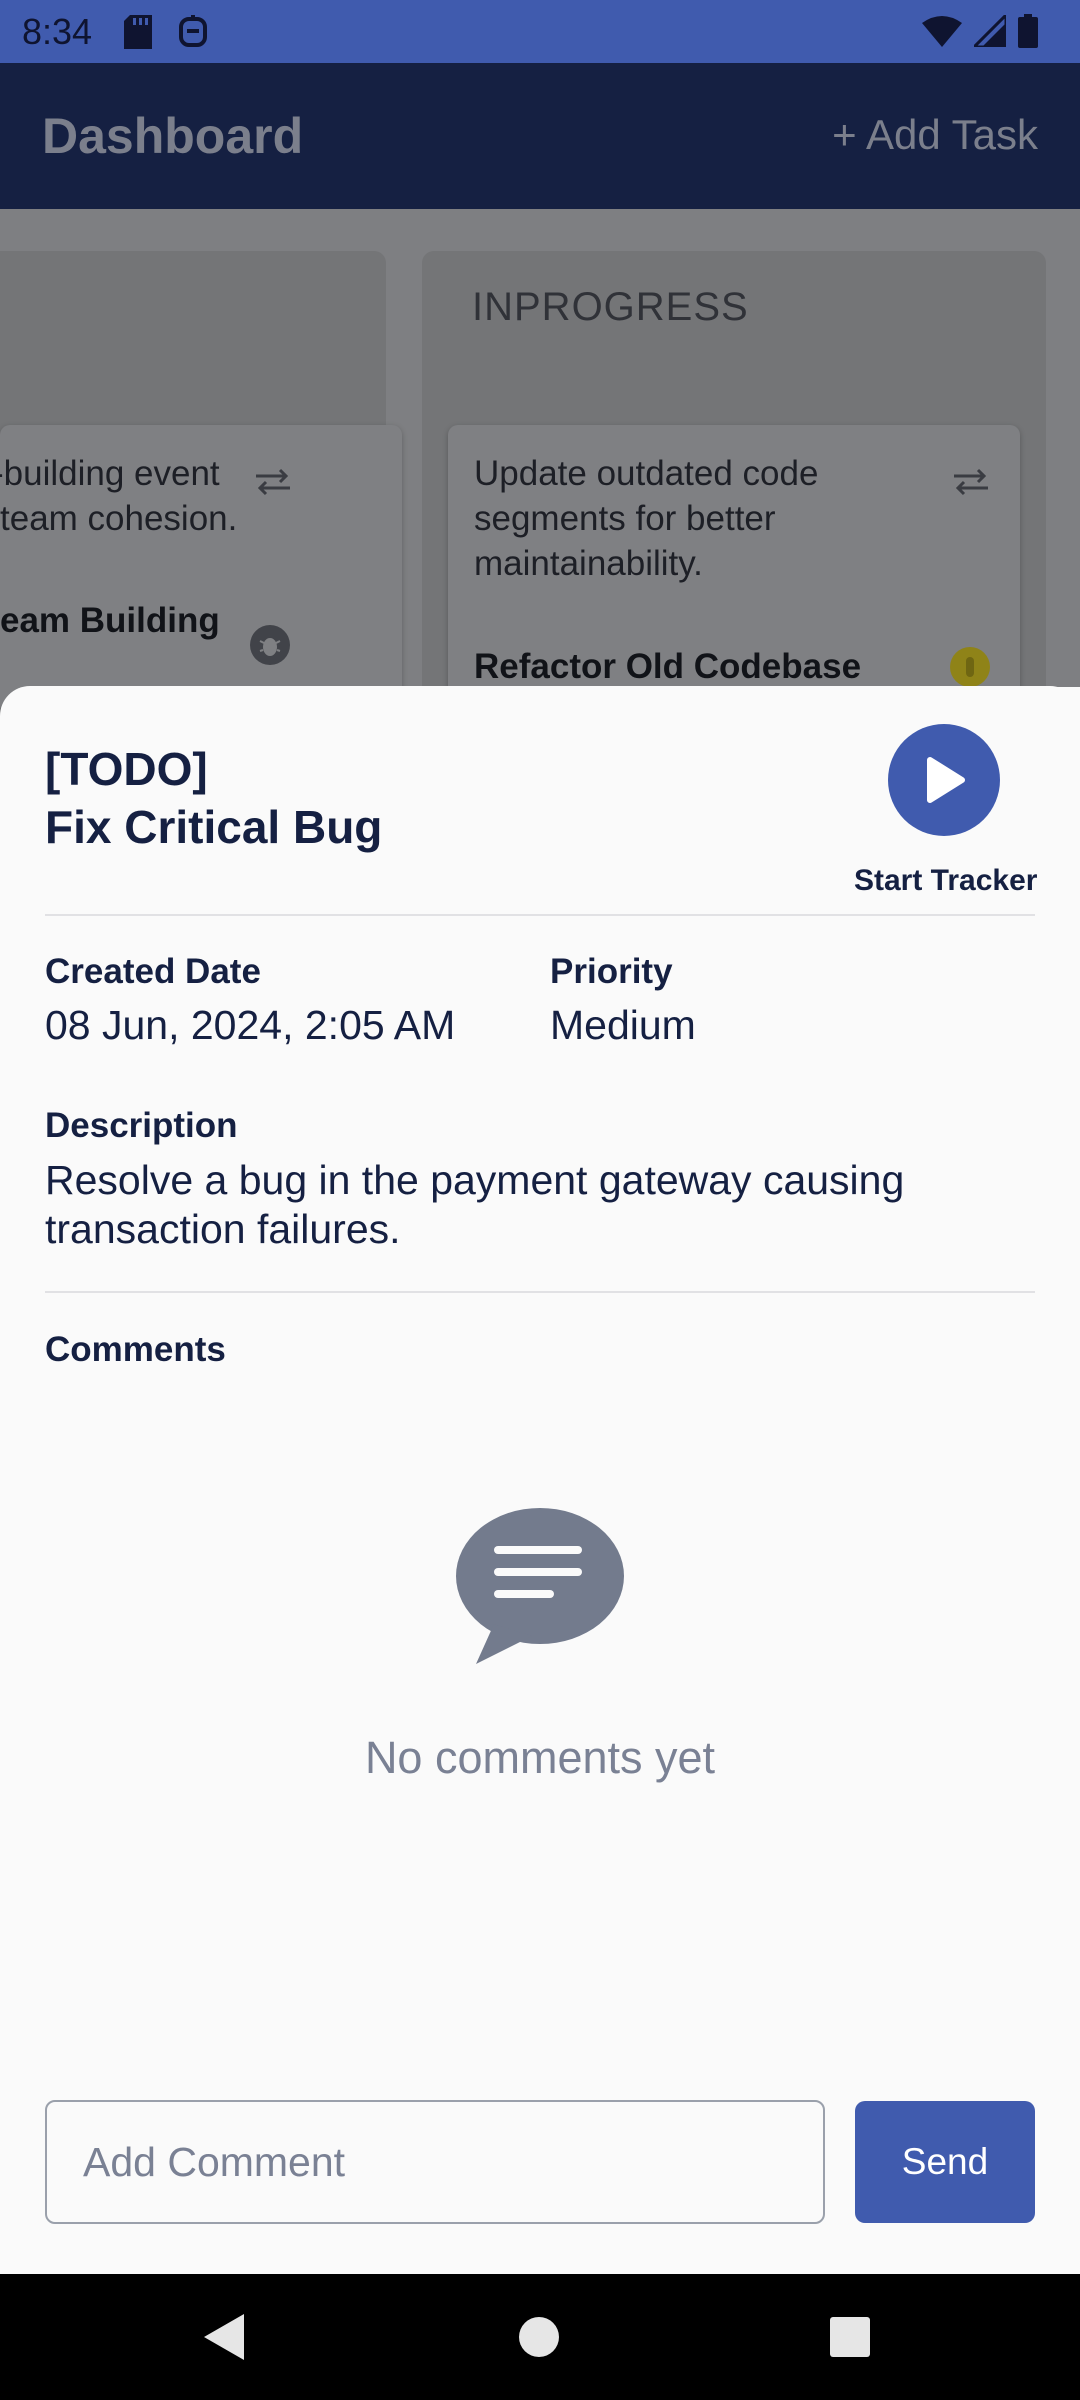 This screenshot has width=1080, height=2400. Describe the element at coordinates (126, 769) in the screenshot. I see `task-status: [TODO]` at that location.